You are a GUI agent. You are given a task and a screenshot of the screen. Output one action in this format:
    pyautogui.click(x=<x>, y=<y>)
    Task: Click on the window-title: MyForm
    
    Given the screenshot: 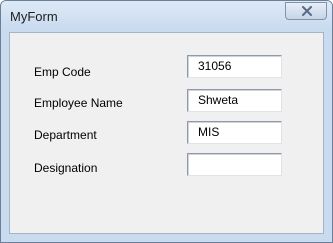 What is the action you would take?
    pyautogui.click(x=34, y=16)
    